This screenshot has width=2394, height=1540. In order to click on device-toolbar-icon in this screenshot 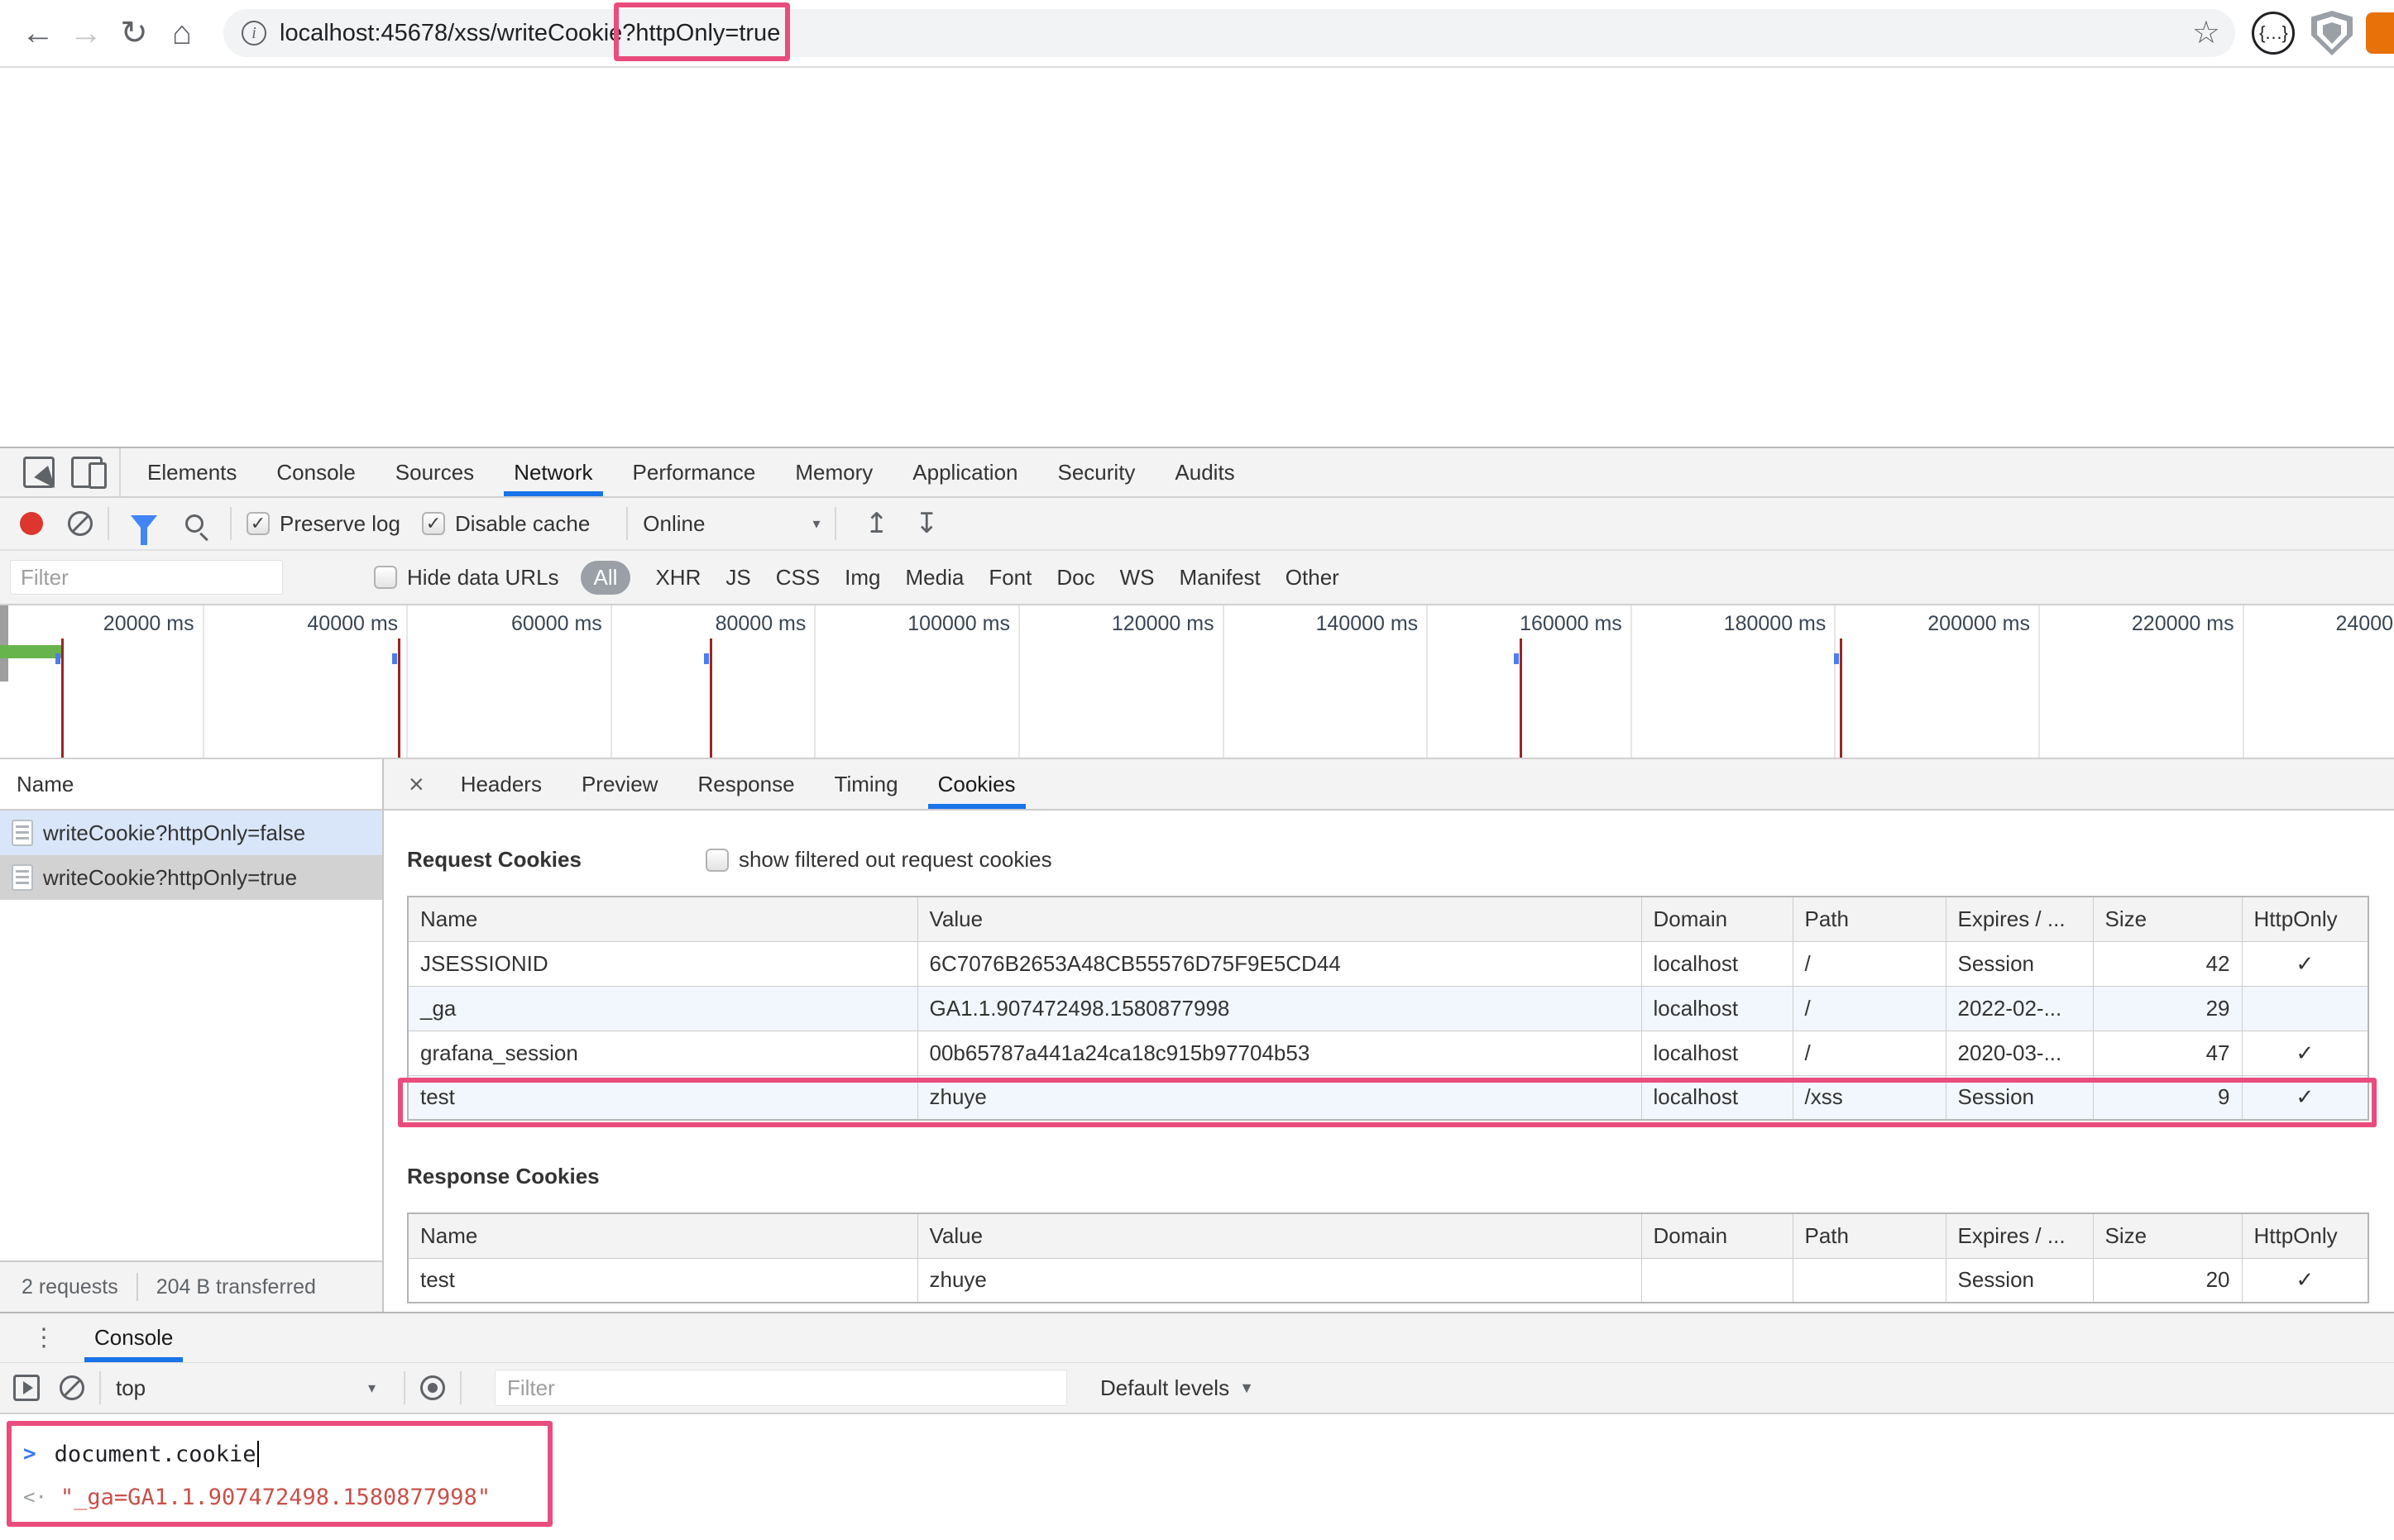, I will do `click(89, 473)`.